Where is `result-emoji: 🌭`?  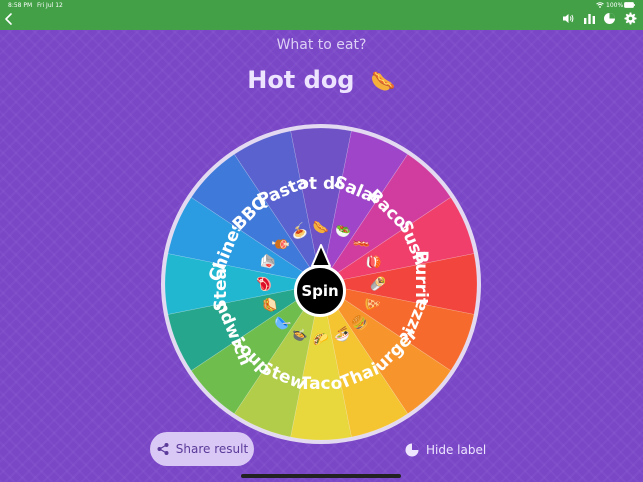 result-emoji: 🌭 is located at coordinates (383, 81).